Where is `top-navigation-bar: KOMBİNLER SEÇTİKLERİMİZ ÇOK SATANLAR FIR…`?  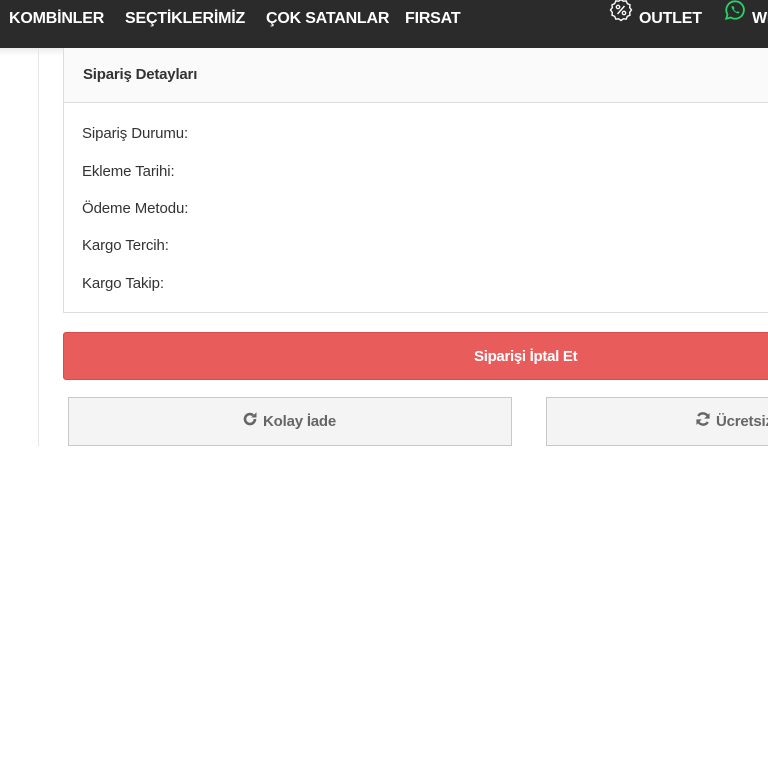
top-navigation-bar: KOMBİNLER SEÇTİKLERİMİZ ÇOK SATANLAR FIR… is located at coordinates (384, 24).